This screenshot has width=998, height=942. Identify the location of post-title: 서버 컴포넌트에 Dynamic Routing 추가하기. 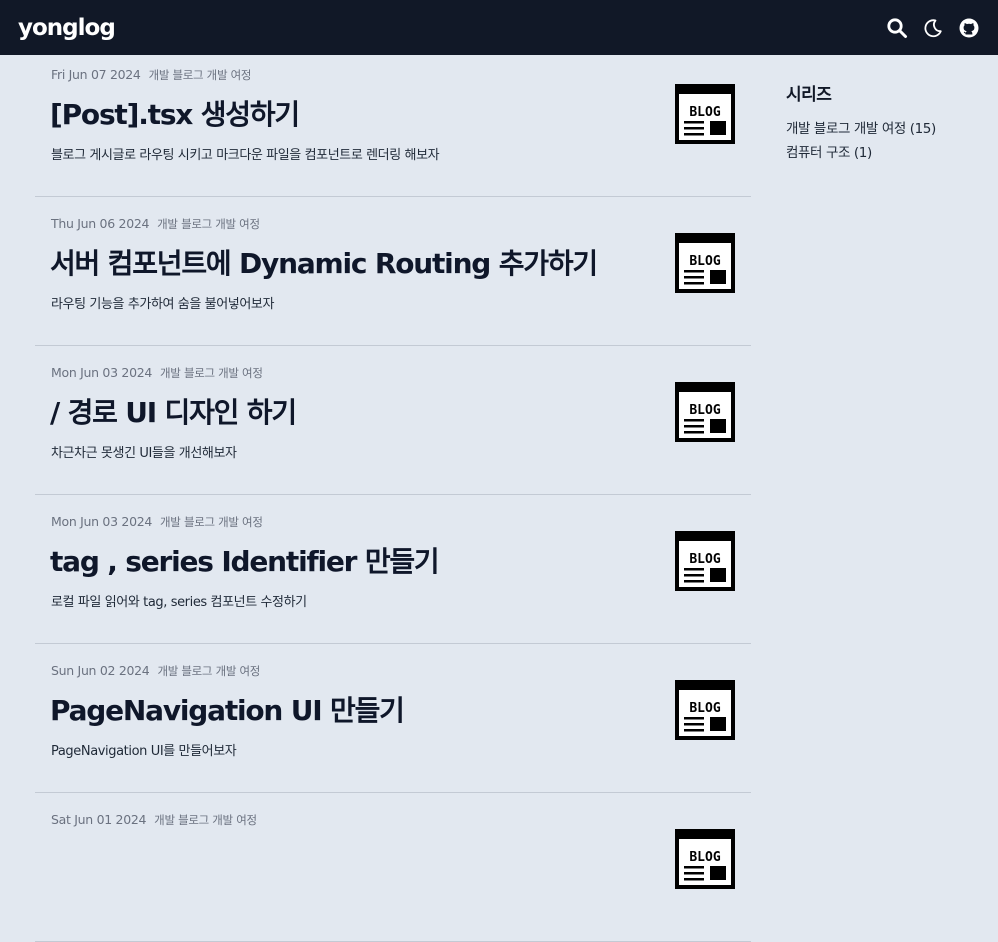
(324, 262).